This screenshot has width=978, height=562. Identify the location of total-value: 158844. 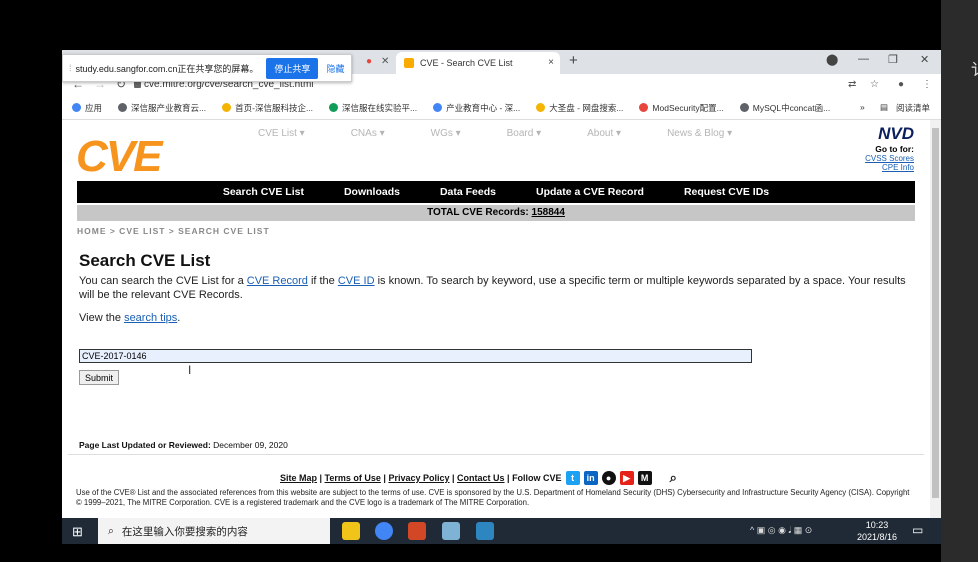
(548, 212).